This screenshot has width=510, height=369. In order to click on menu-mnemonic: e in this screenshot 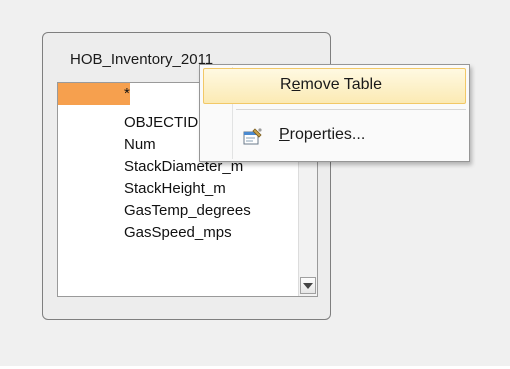, I will do `click(296, 84)`.